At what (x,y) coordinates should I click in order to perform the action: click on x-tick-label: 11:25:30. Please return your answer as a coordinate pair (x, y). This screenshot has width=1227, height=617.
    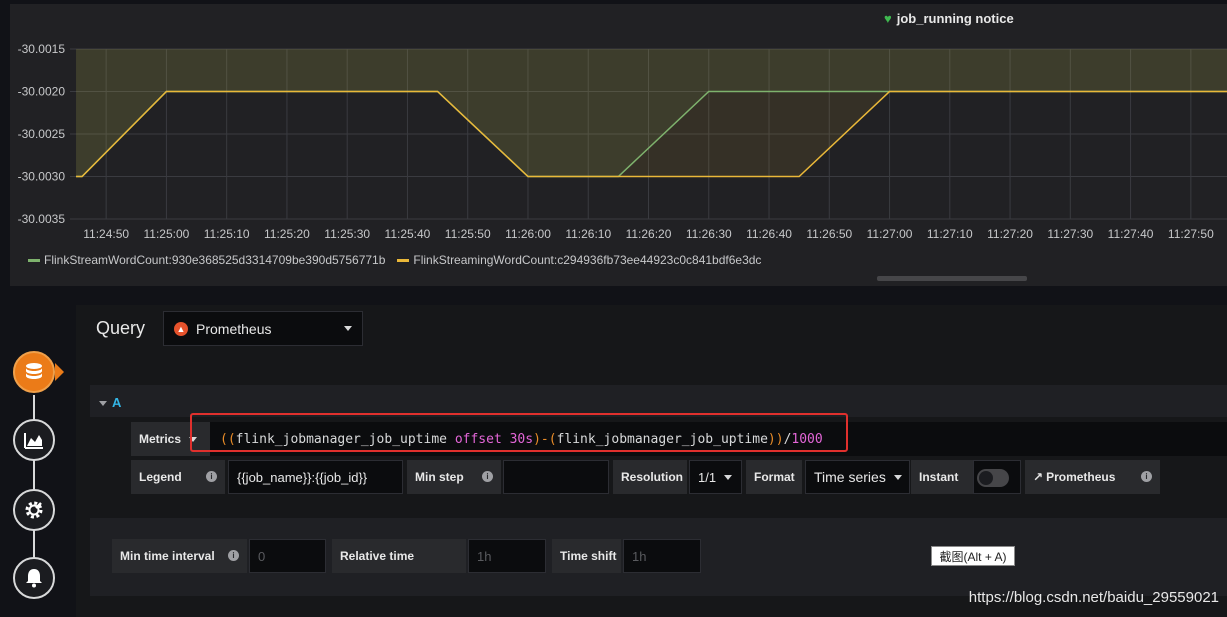
    Looking at the image, I should click on (347, 234).